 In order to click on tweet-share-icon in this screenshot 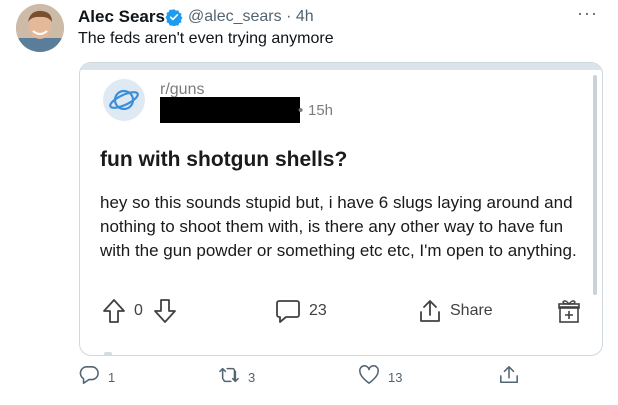, I will do `click(509, 377)`.